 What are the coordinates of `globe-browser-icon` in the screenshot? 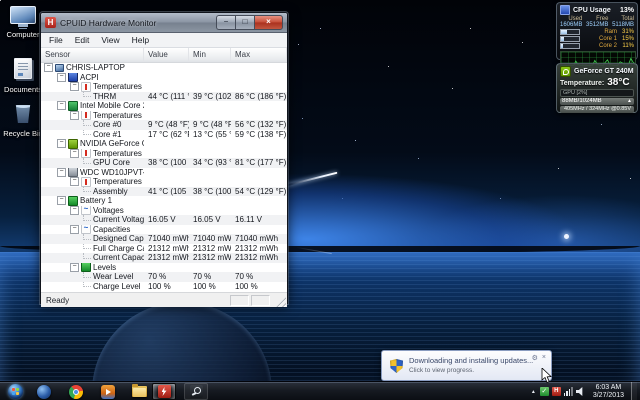 It's located at (44, 391).